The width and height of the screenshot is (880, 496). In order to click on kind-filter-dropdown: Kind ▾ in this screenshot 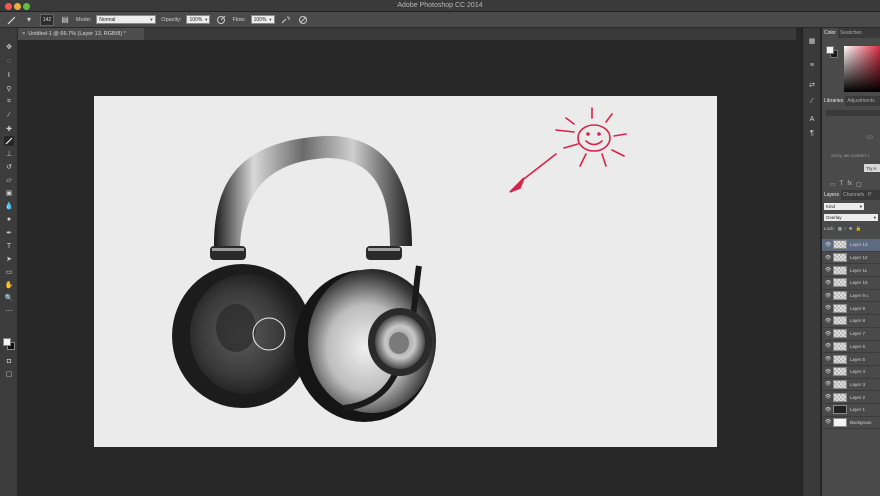, I will do `click(844, 206)`.